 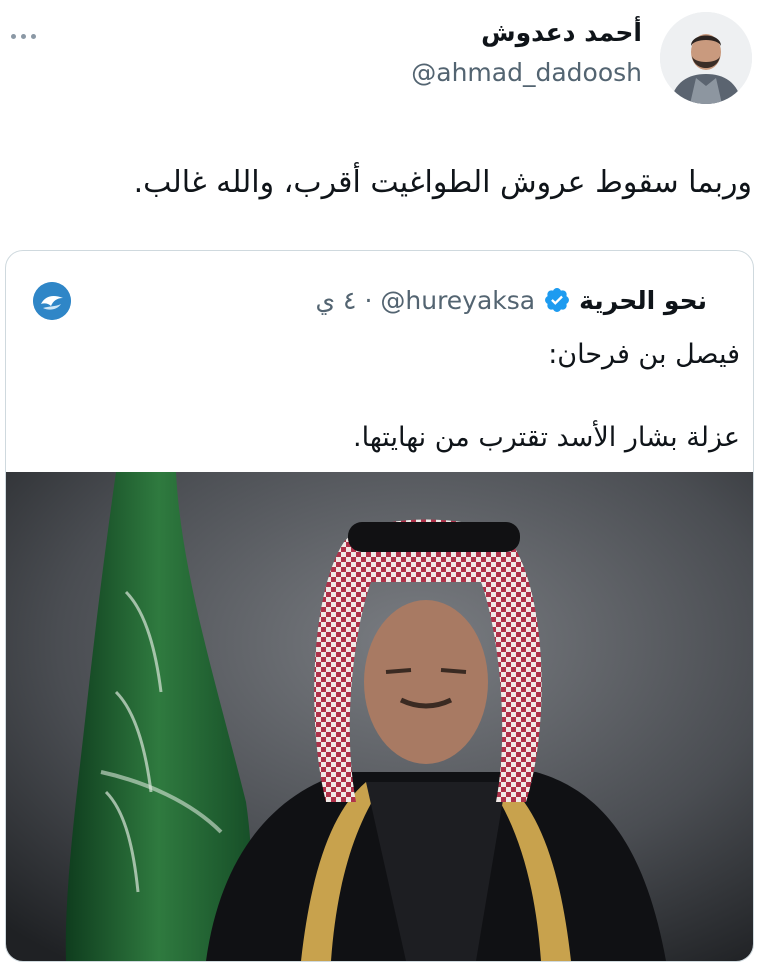 I want to click on quoted-author-handle: @hureyaksa, so click(x=457, y=300).